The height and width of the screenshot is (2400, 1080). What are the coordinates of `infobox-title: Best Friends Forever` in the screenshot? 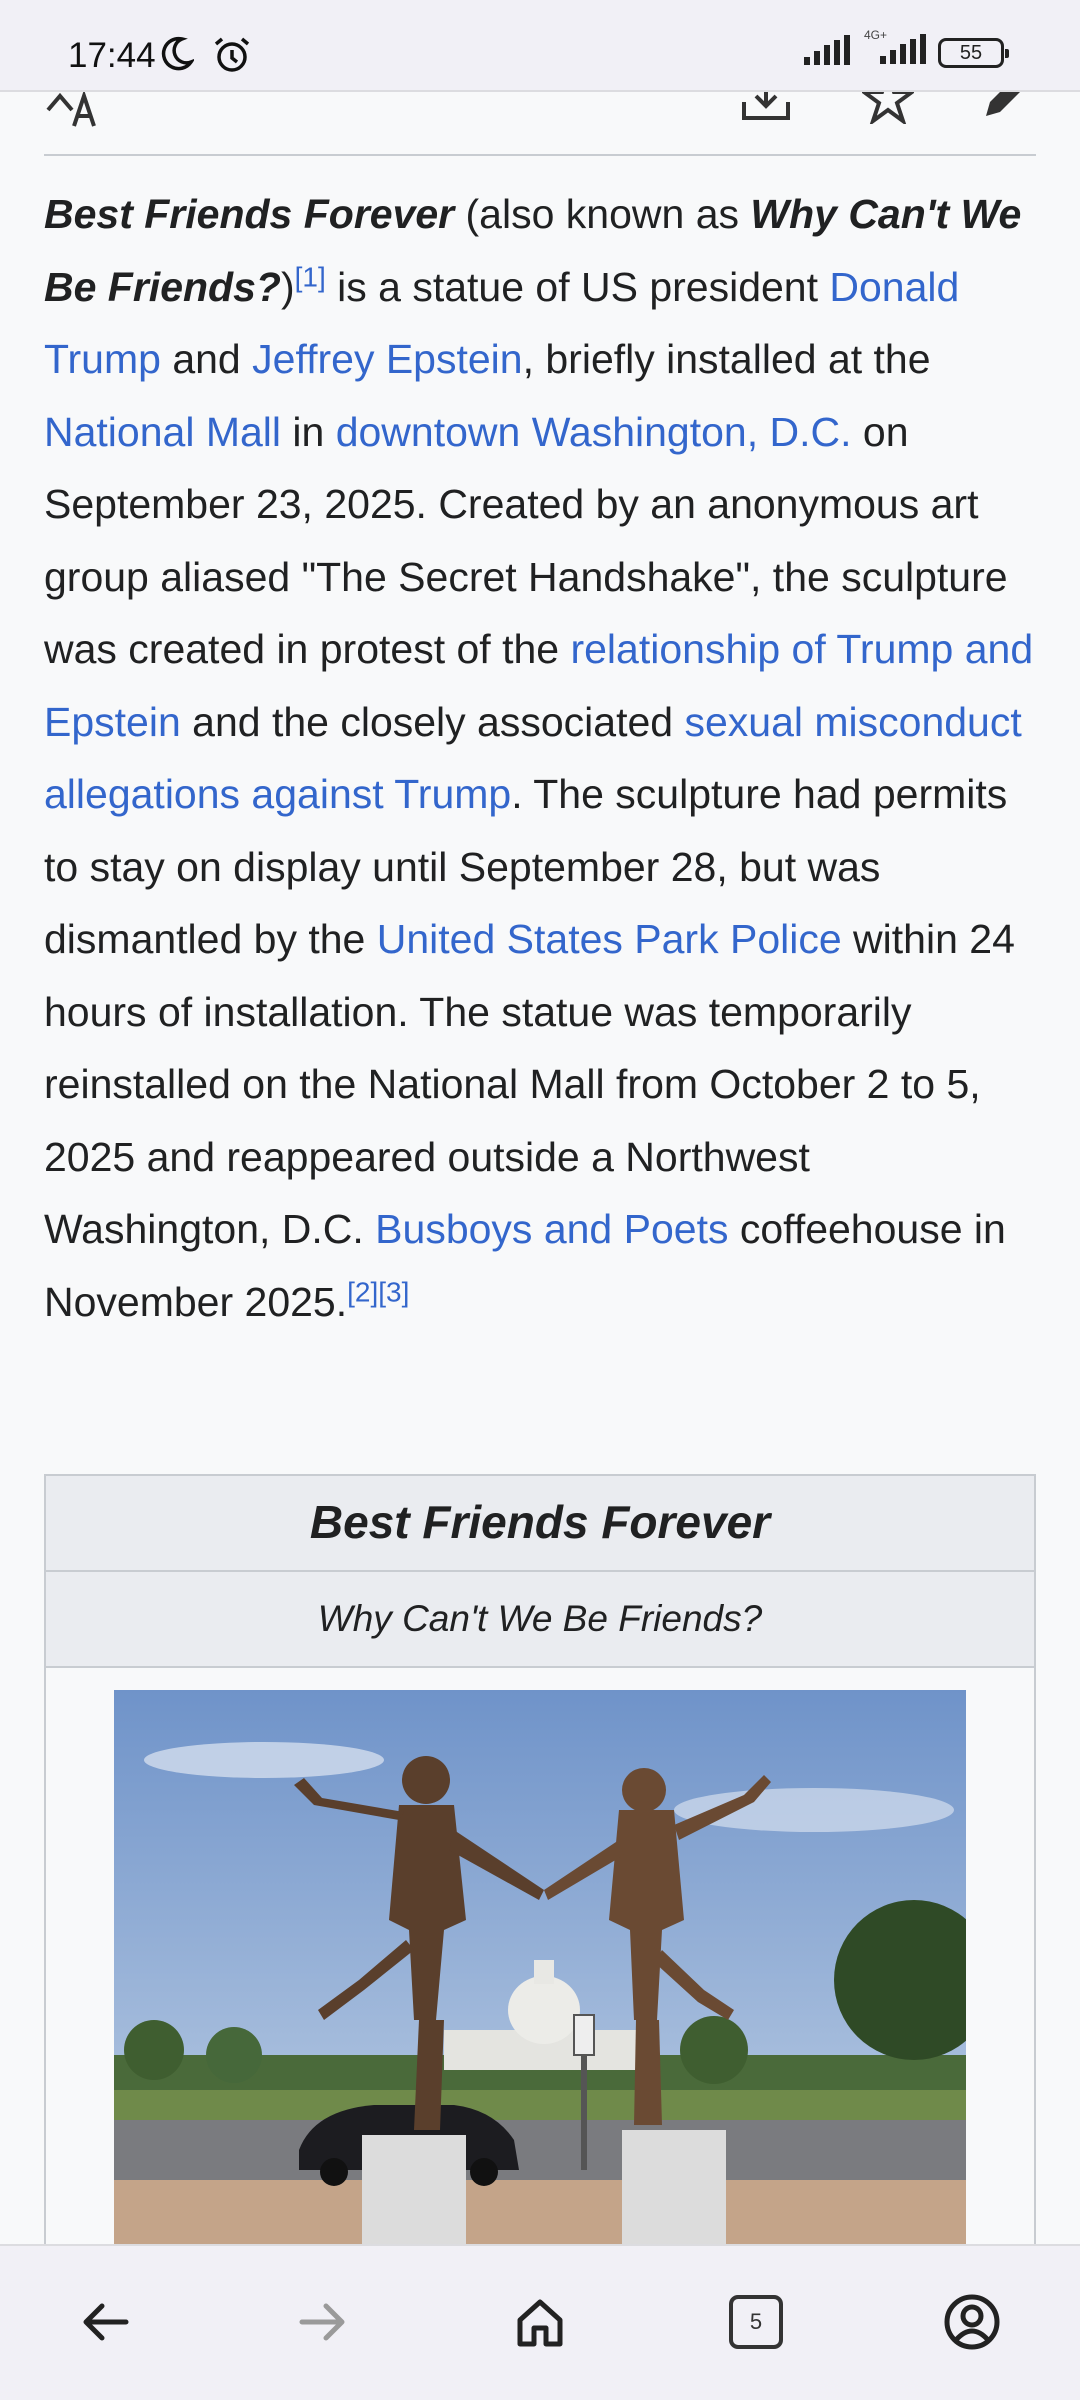 It's located at (540, 1524).